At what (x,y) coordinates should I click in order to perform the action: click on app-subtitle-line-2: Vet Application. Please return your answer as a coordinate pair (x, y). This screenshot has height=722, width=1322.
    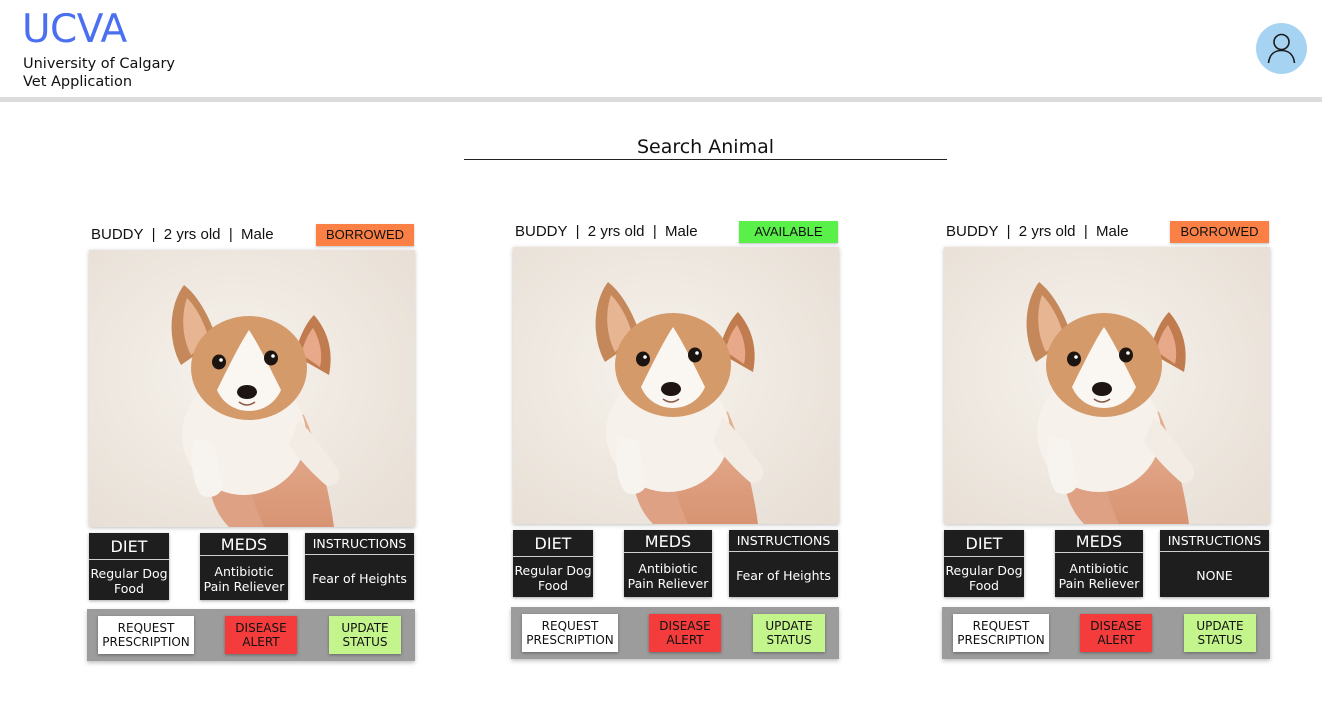
    Looking at the image, I should click on (78, 82).